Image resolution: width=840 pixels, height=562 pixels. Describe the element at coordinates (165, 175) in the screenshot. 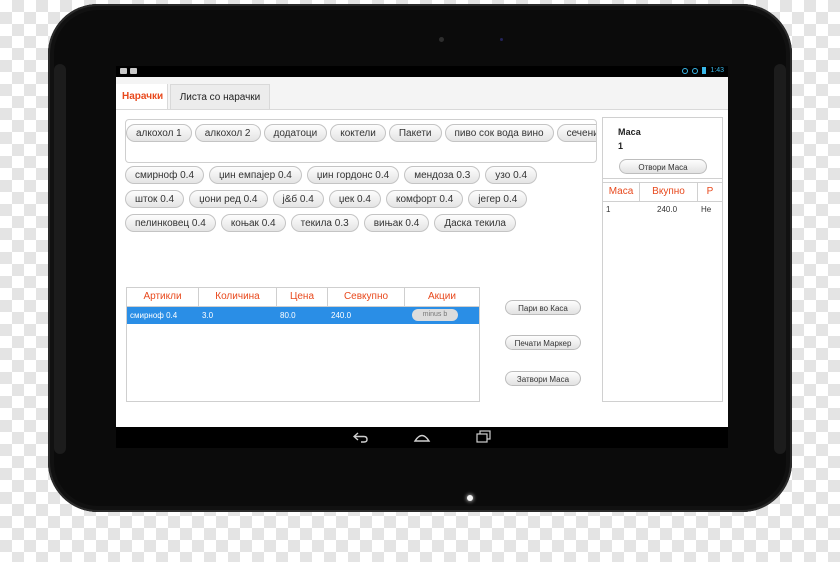

I see `item-button: смирноф 0.4` at that location.